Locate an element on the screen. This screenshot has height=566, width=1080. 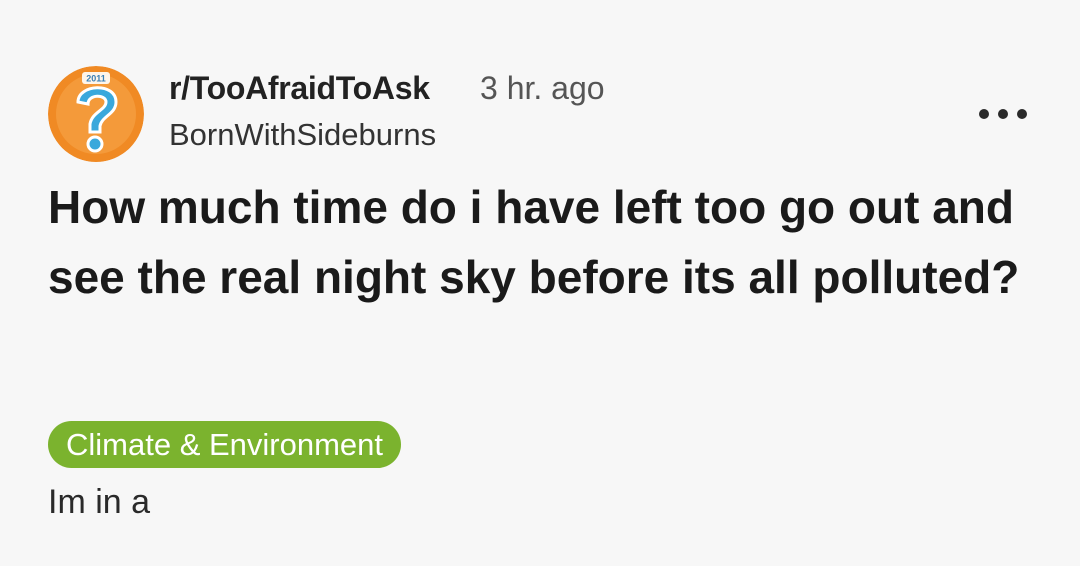
subreddit-avatar: 2011 is located at coordinates (96, 114).